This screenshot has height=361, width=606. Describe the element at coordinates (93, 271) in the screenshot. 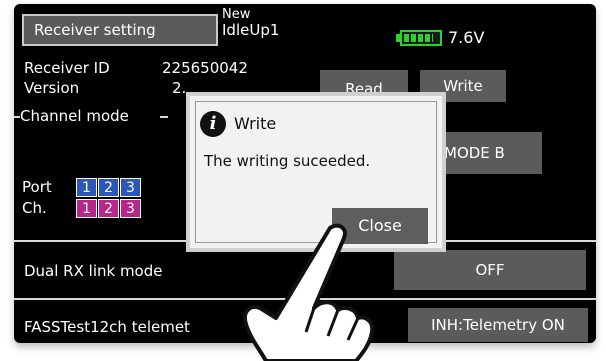

I see `dual-rx-label: Dual RX link mode` at that location.